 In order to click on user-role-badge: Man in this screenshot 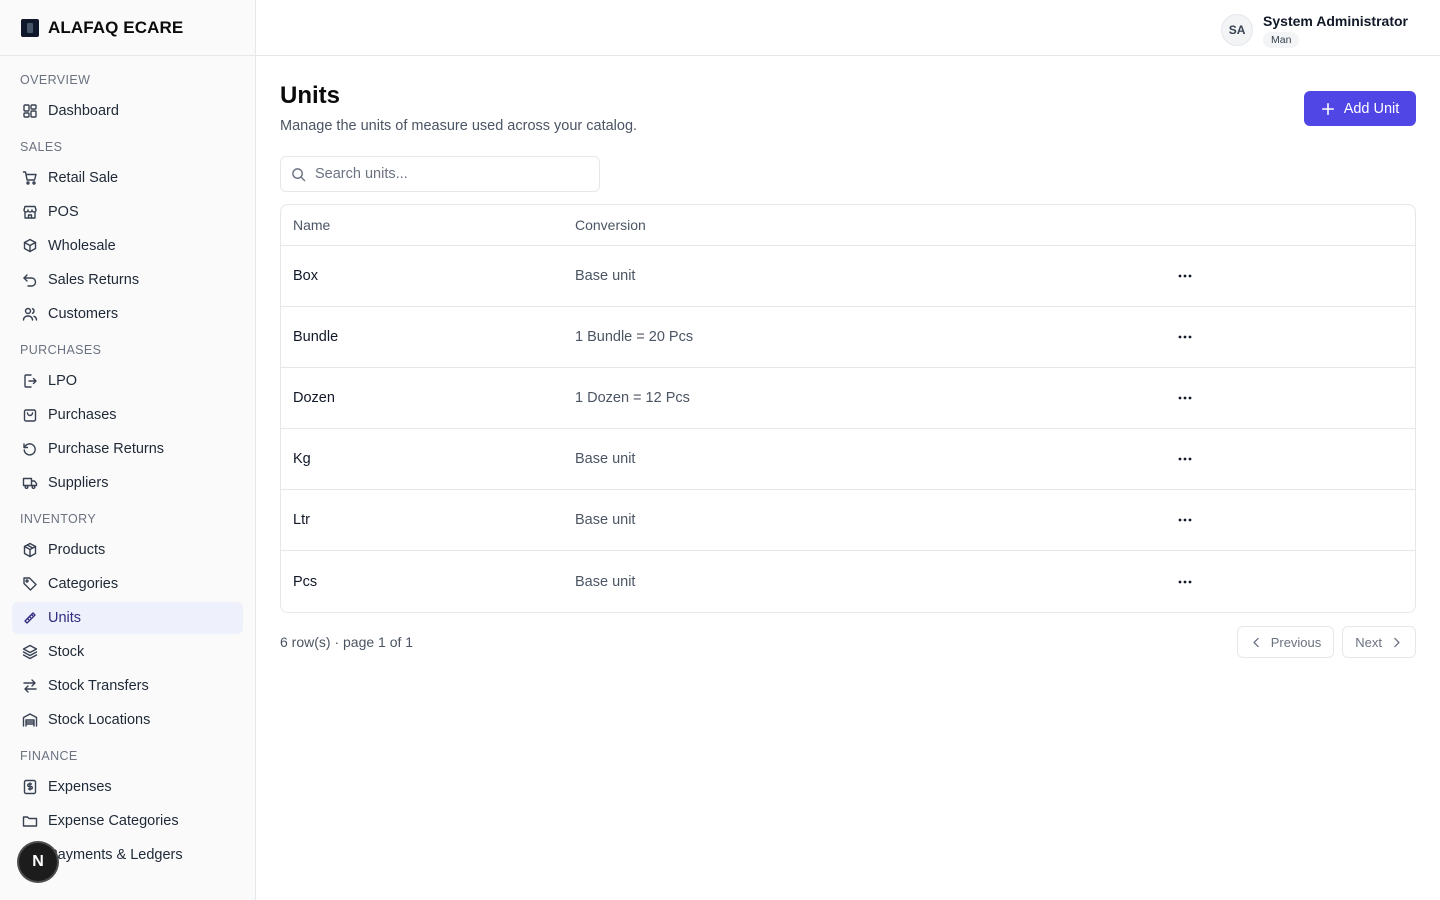, I will do `click(1281, 40)`.